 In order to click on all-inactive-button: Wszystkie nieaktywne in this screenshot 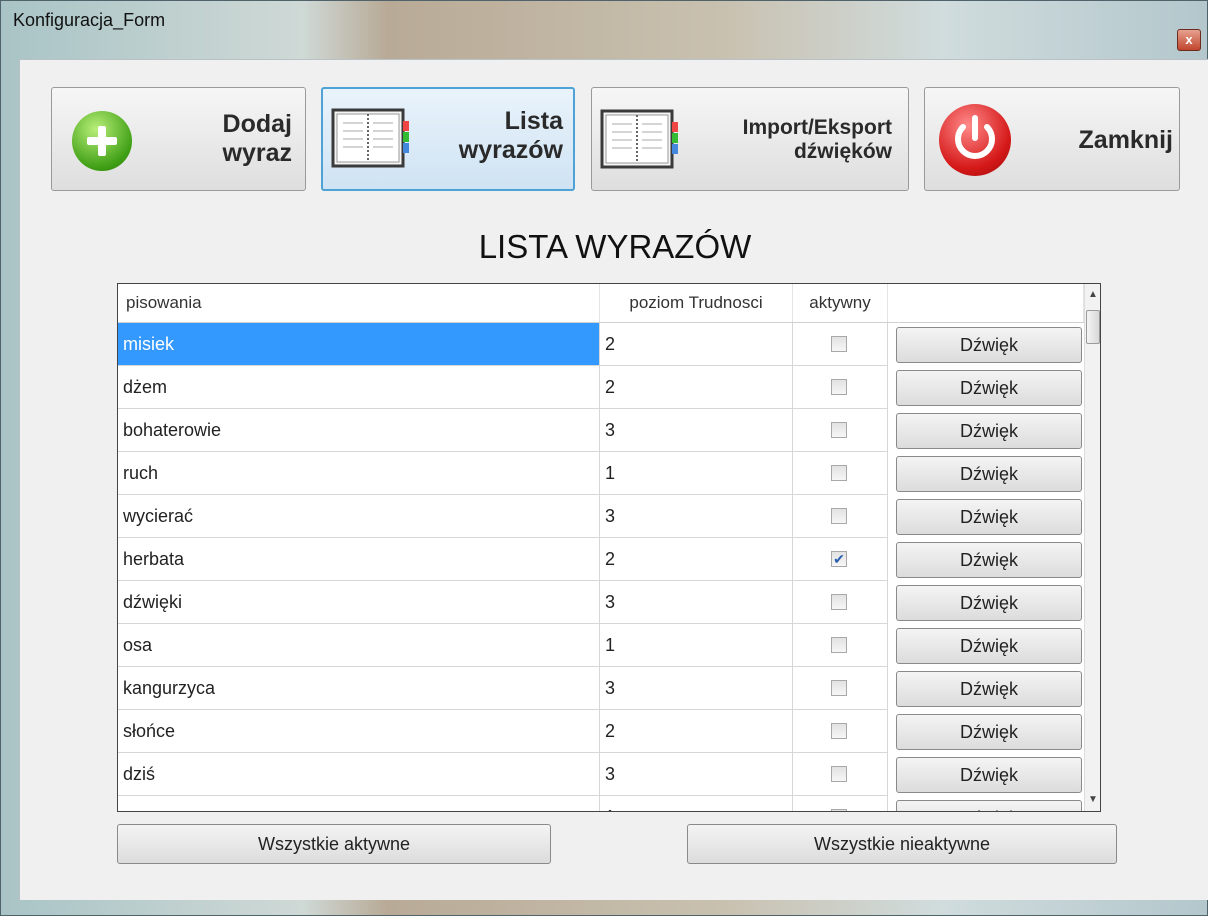, I will do `click(902, 844)`.